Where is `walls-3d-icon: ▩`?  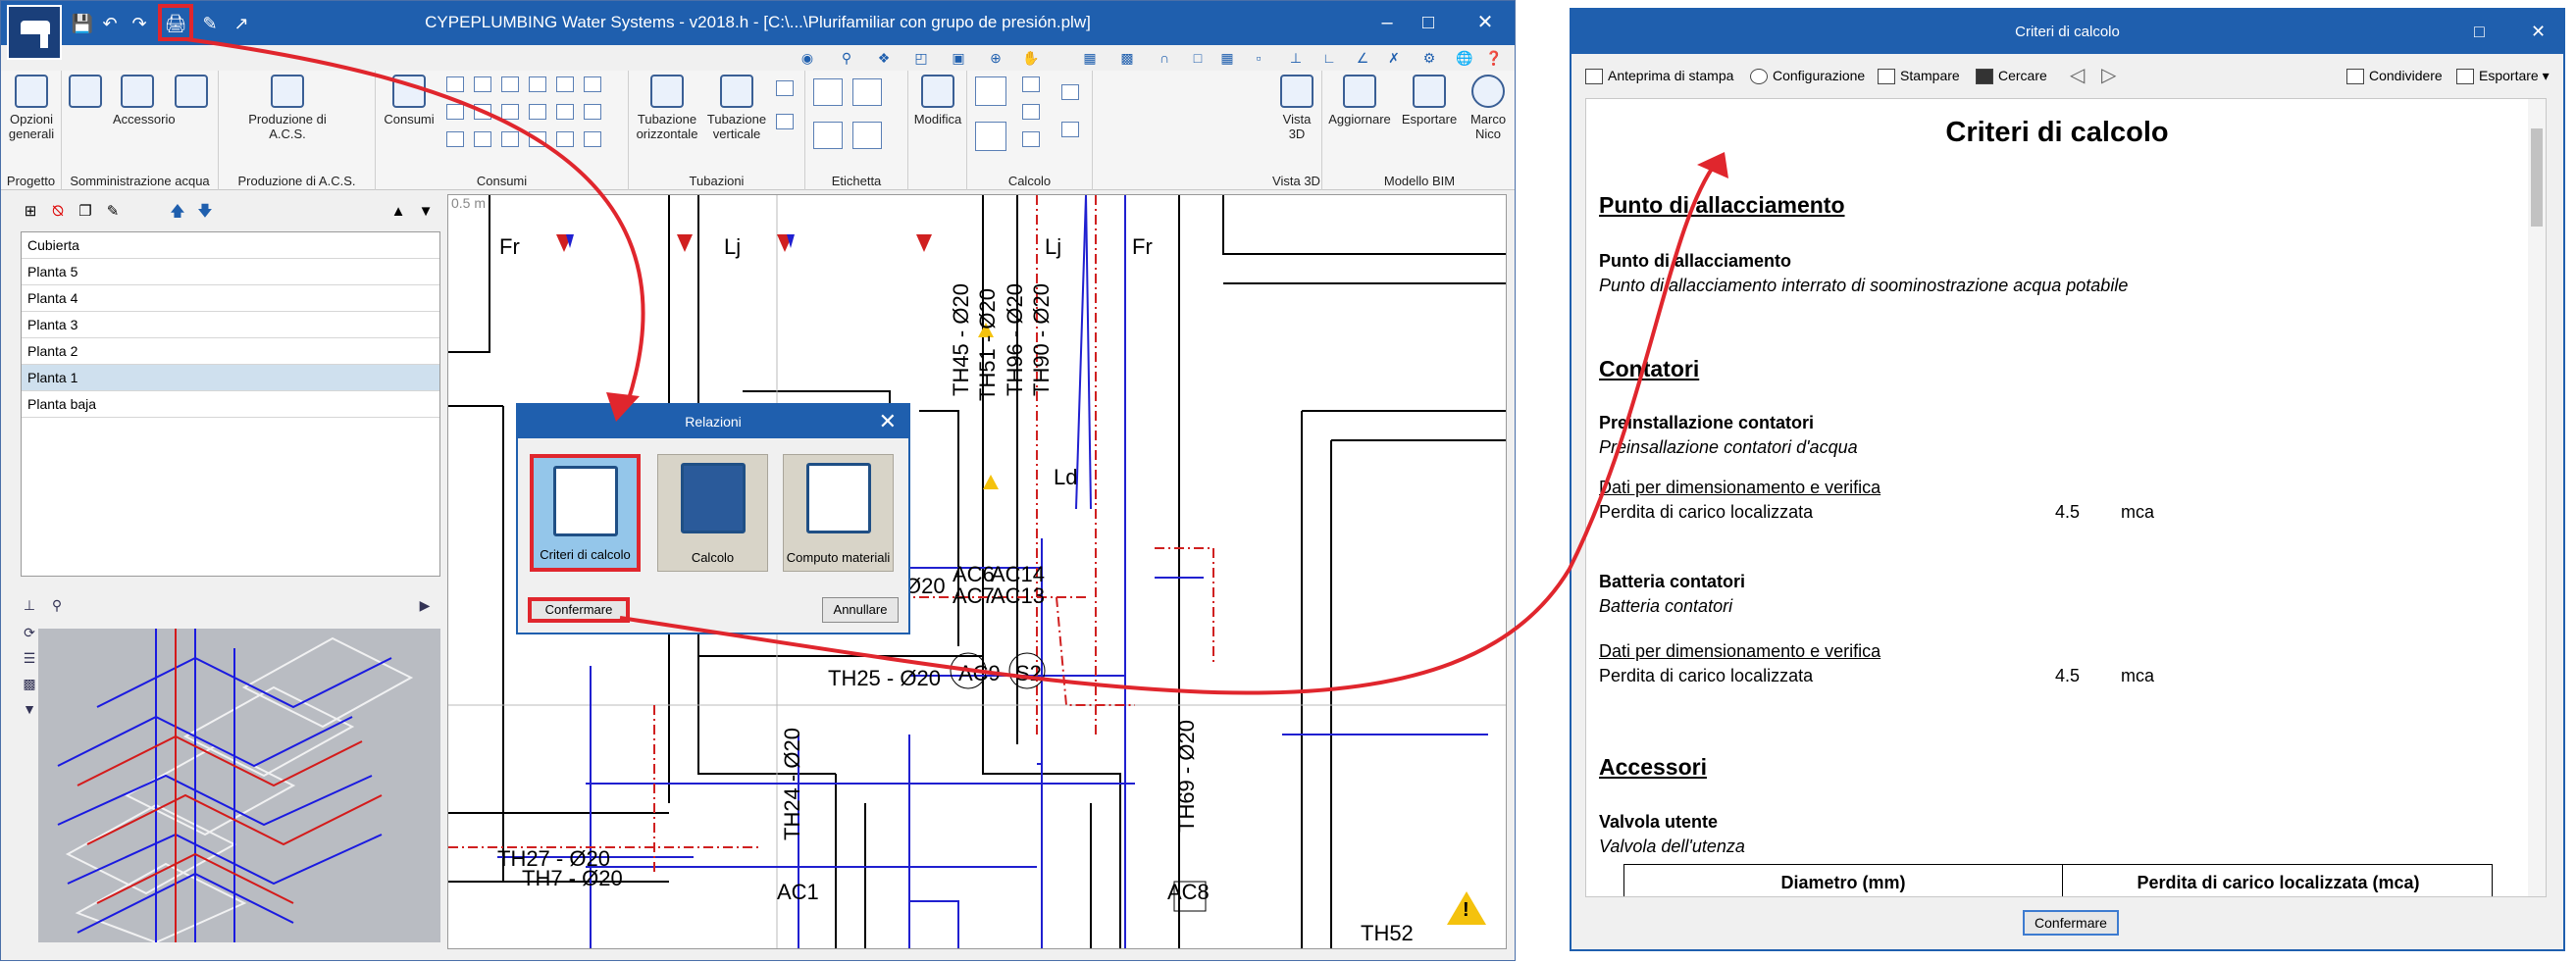
walls-3d-icon: ▩ is located at coordinates (29, 683).